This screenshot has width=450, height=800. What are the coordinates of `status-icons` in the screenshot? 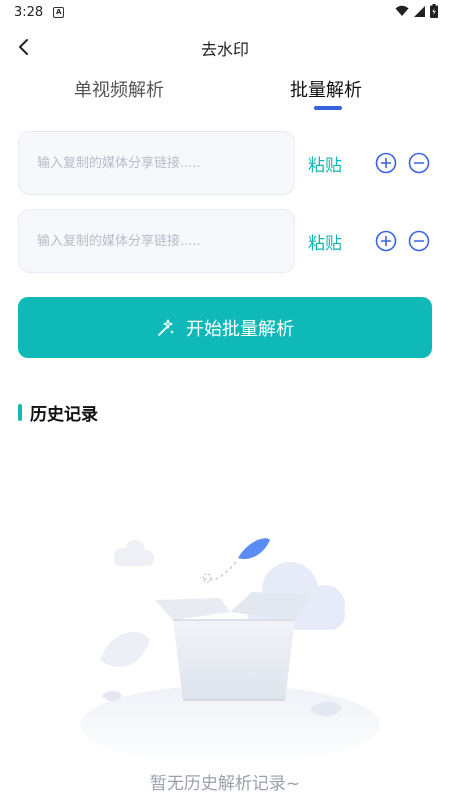 It's located at (416, 11).